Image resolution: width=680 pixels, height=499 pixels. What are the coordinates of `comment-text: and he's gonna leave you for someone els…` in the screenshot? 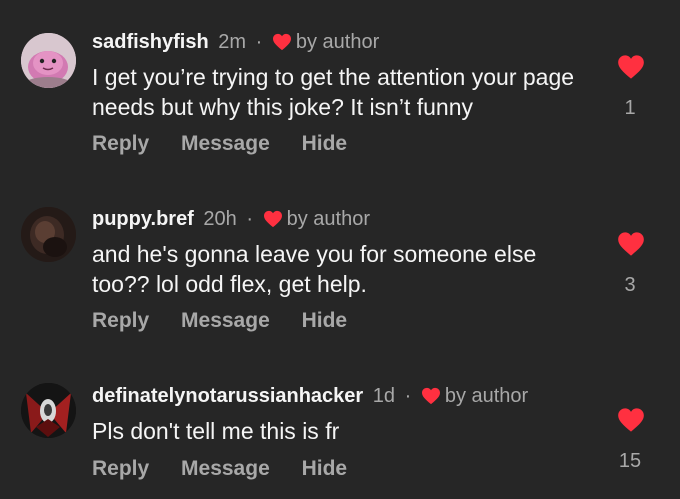 It's located at (314, 269).